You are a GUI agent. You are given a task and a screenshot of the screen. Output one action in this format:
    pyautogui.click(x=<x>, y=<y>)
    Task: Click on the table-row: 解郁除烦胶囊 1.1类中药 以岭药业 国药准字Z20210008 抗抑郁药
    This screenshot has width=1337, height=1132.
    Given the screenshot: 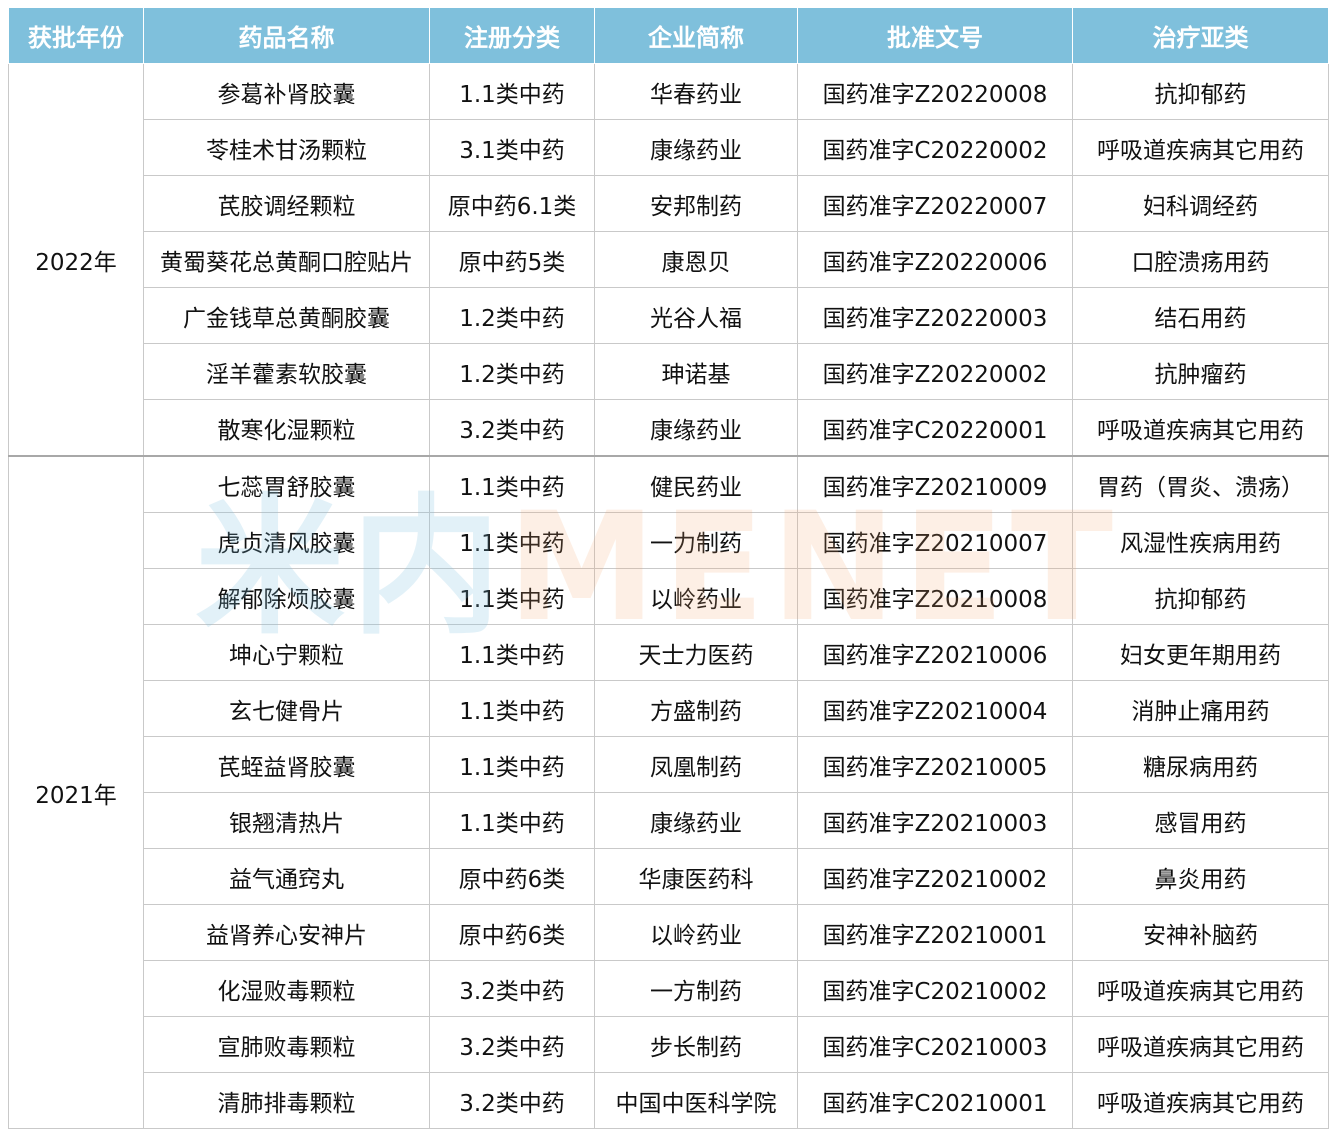 What is the action you would take?
    pyautogui.click(x=669, y=596)
    